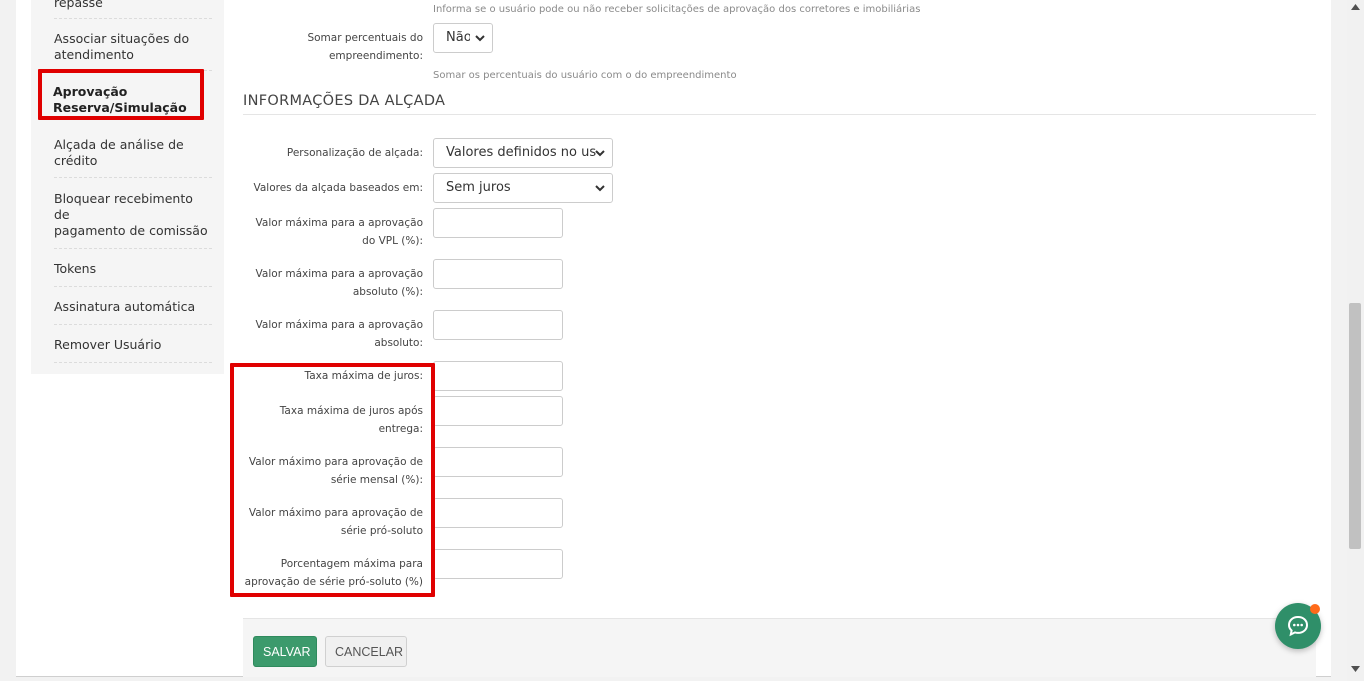 Image resolution: width=1364 pixels, height=681 pixels. I want to click on personalizacao-select: Valores definidos no us, so click(523, 153).